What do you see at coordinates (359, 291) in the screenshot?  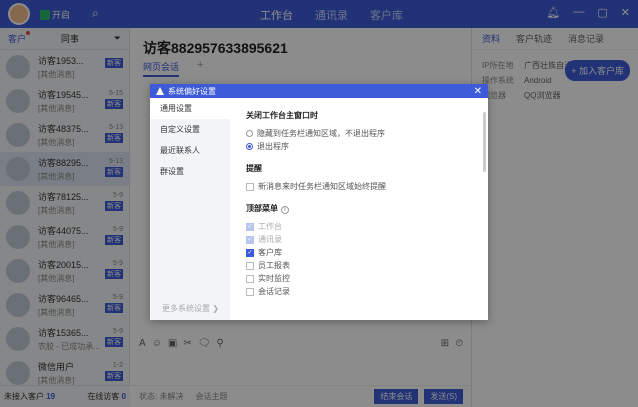 I see `menu-option: 会话记录` at bounding box center [359, 291].